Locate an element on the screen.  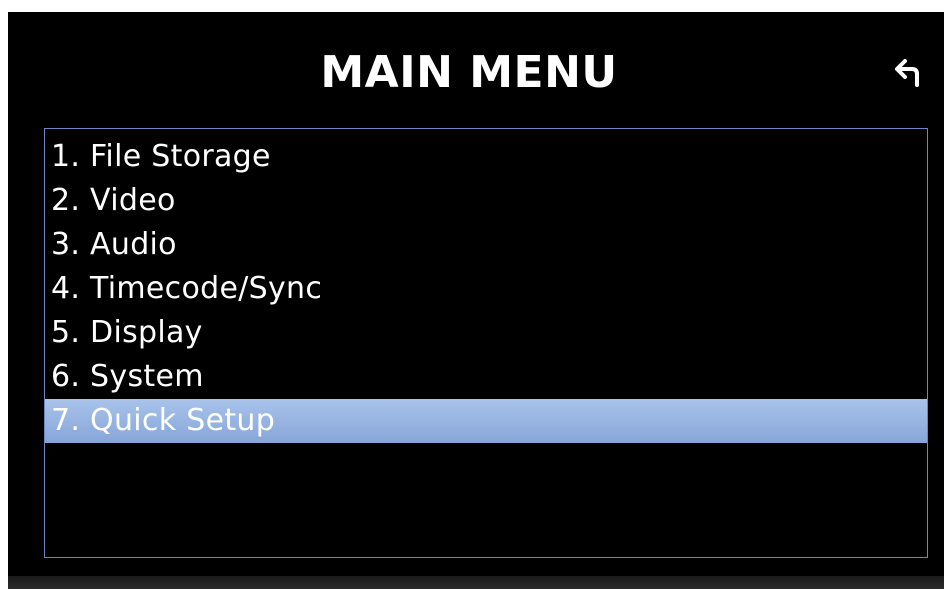
screen-bezel is located at coordinates (476, 582).